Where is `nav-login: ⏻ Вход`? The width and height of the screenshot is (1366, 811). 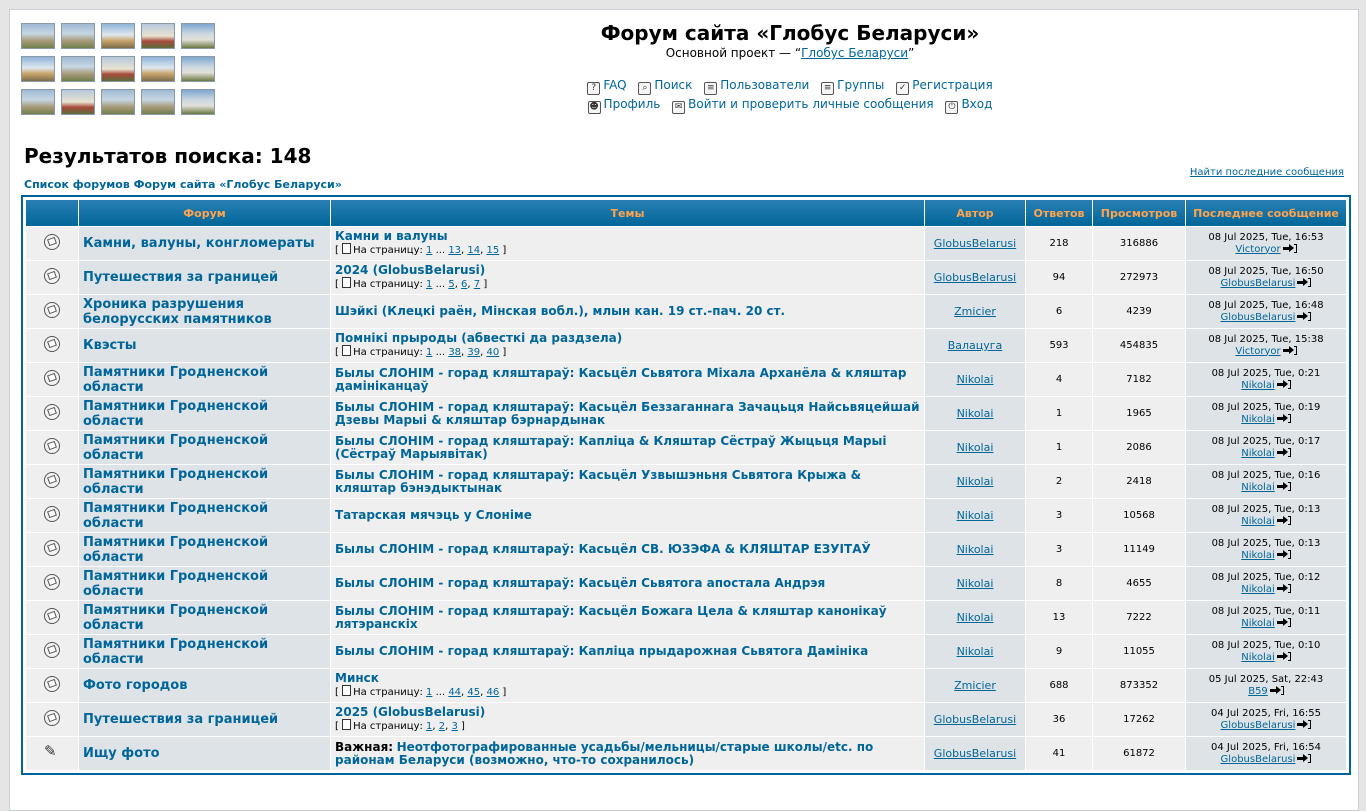 nav-login: ⏻ Вход is located at coordinates (968, 105).